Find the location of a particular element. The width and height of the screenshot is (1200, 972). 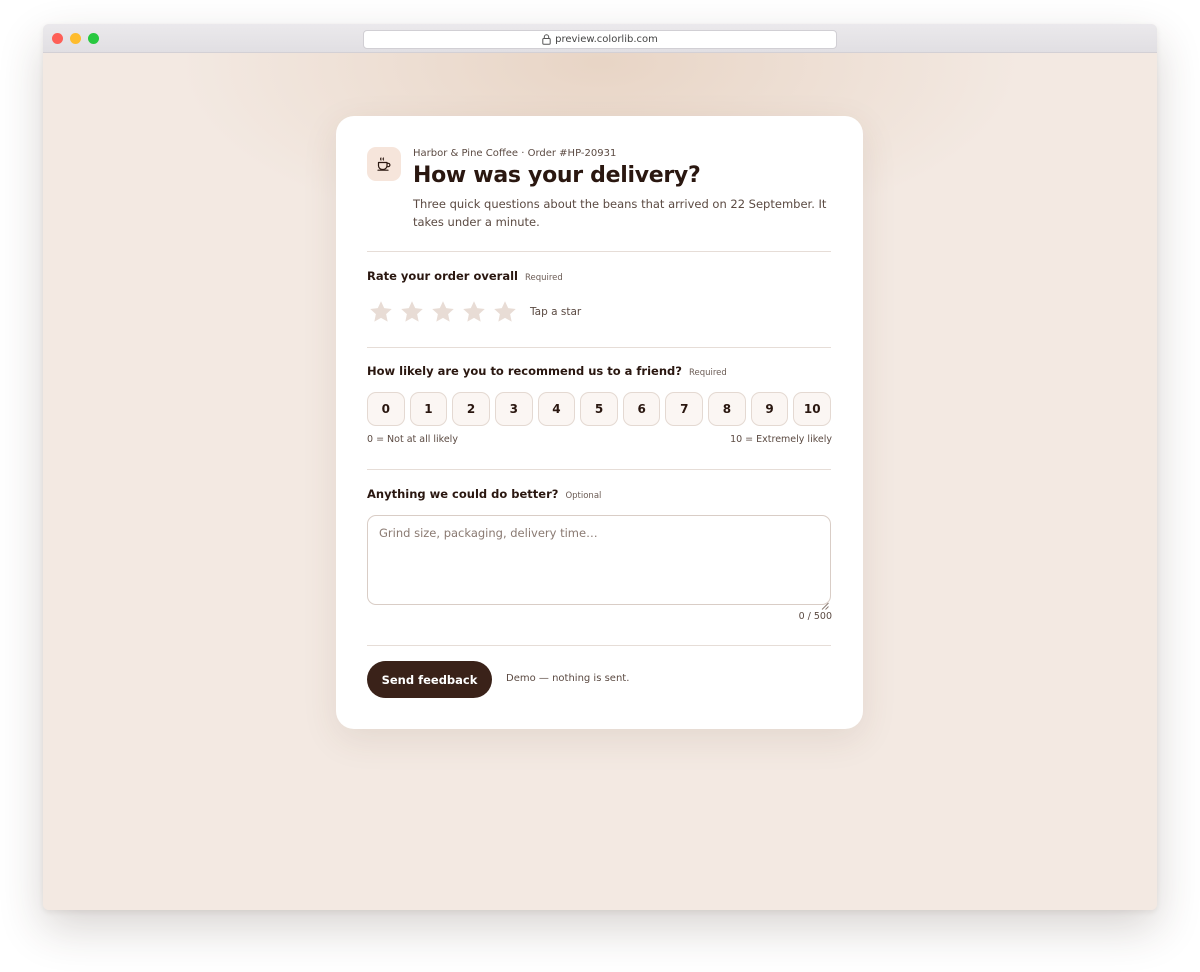

lock-icon is located at coordinates (546, 39).